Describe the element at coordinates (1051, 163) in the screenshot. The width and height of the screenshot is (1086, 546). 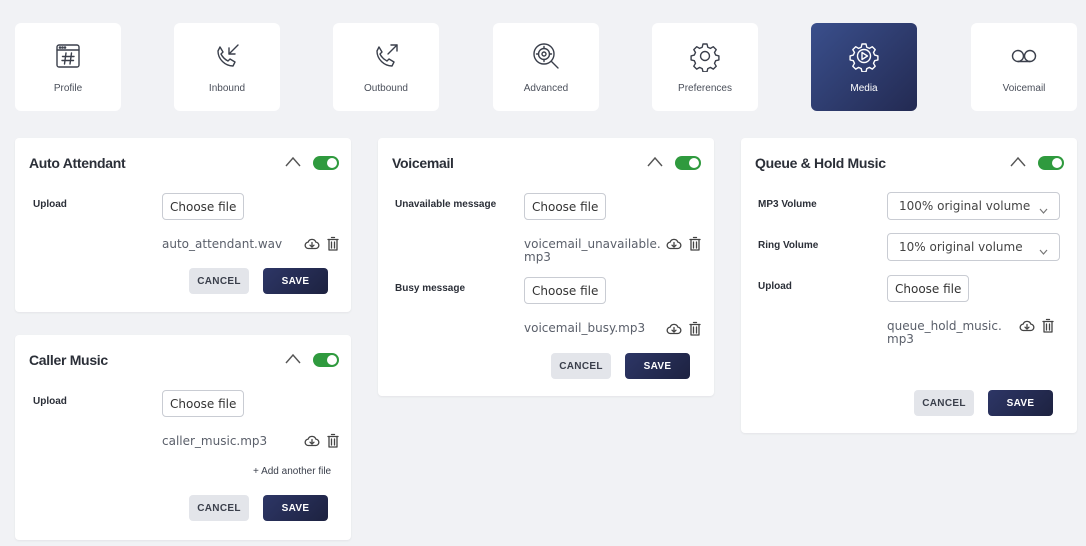
I see `queue-hold-toggle` at that location.